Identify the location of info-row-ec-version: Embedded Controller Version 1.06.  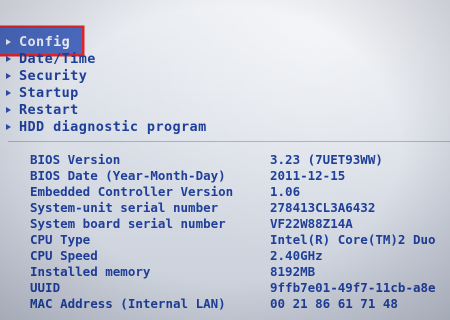
(233, 192).